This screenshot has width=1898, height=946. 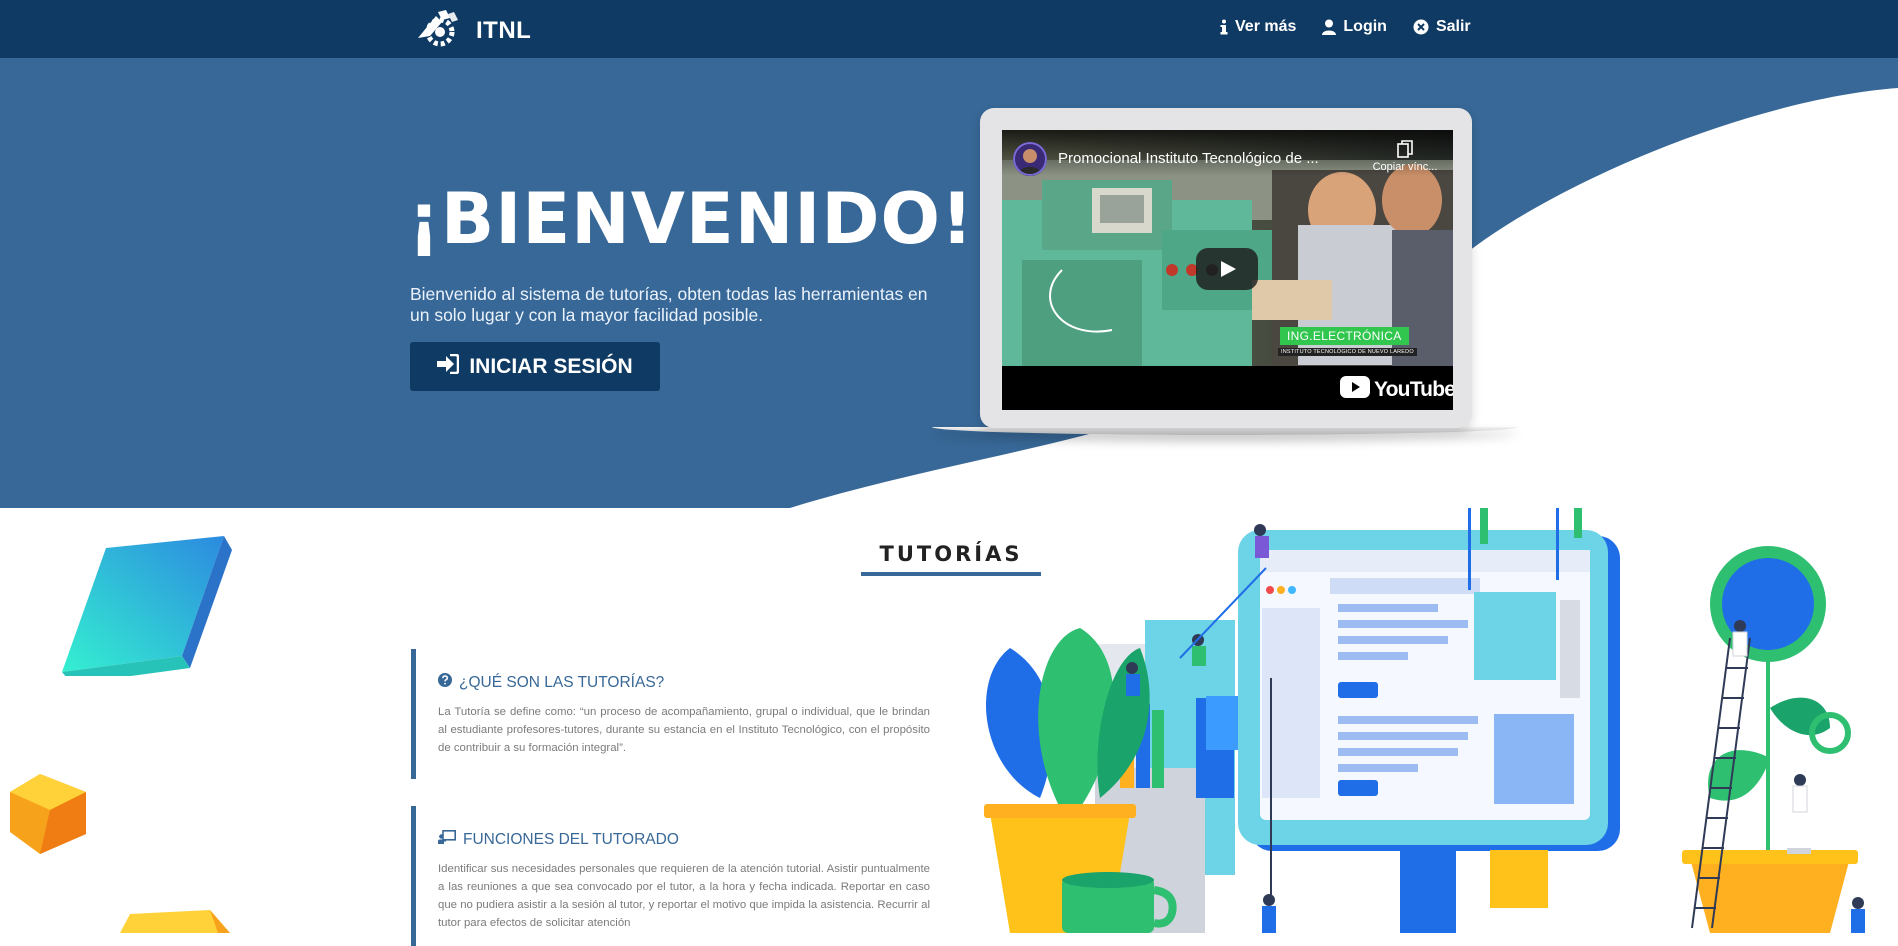 I want to click on card-title-text: ¿QUÉ SON LAS TUTORÍAS?, so click(x=562, y=682).